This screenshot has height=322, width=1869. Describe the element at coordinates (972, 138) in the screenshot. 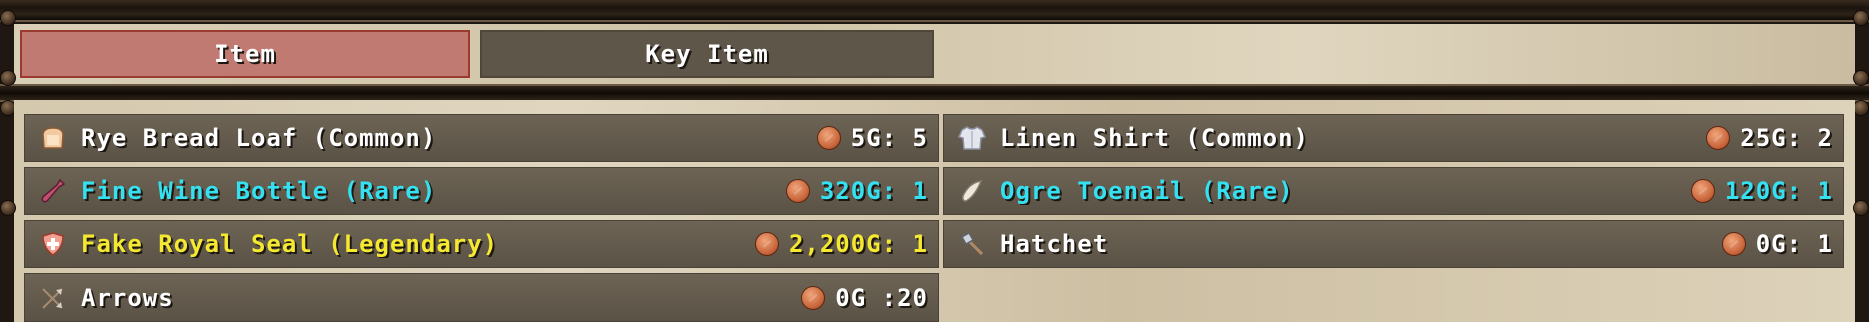

I see `shirt-icon` at that location.